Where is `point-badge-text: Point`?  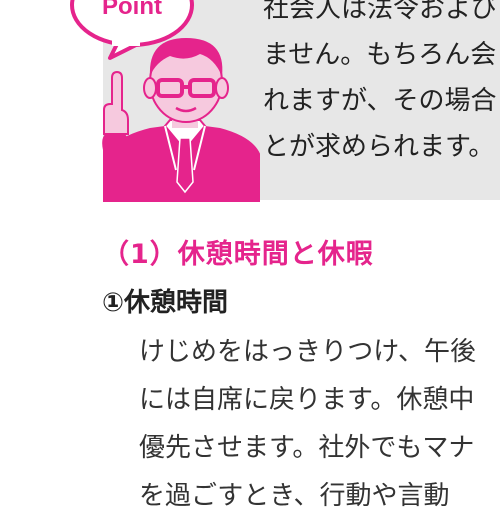
point-badge-text: Point is located at coordinates (132, 10).